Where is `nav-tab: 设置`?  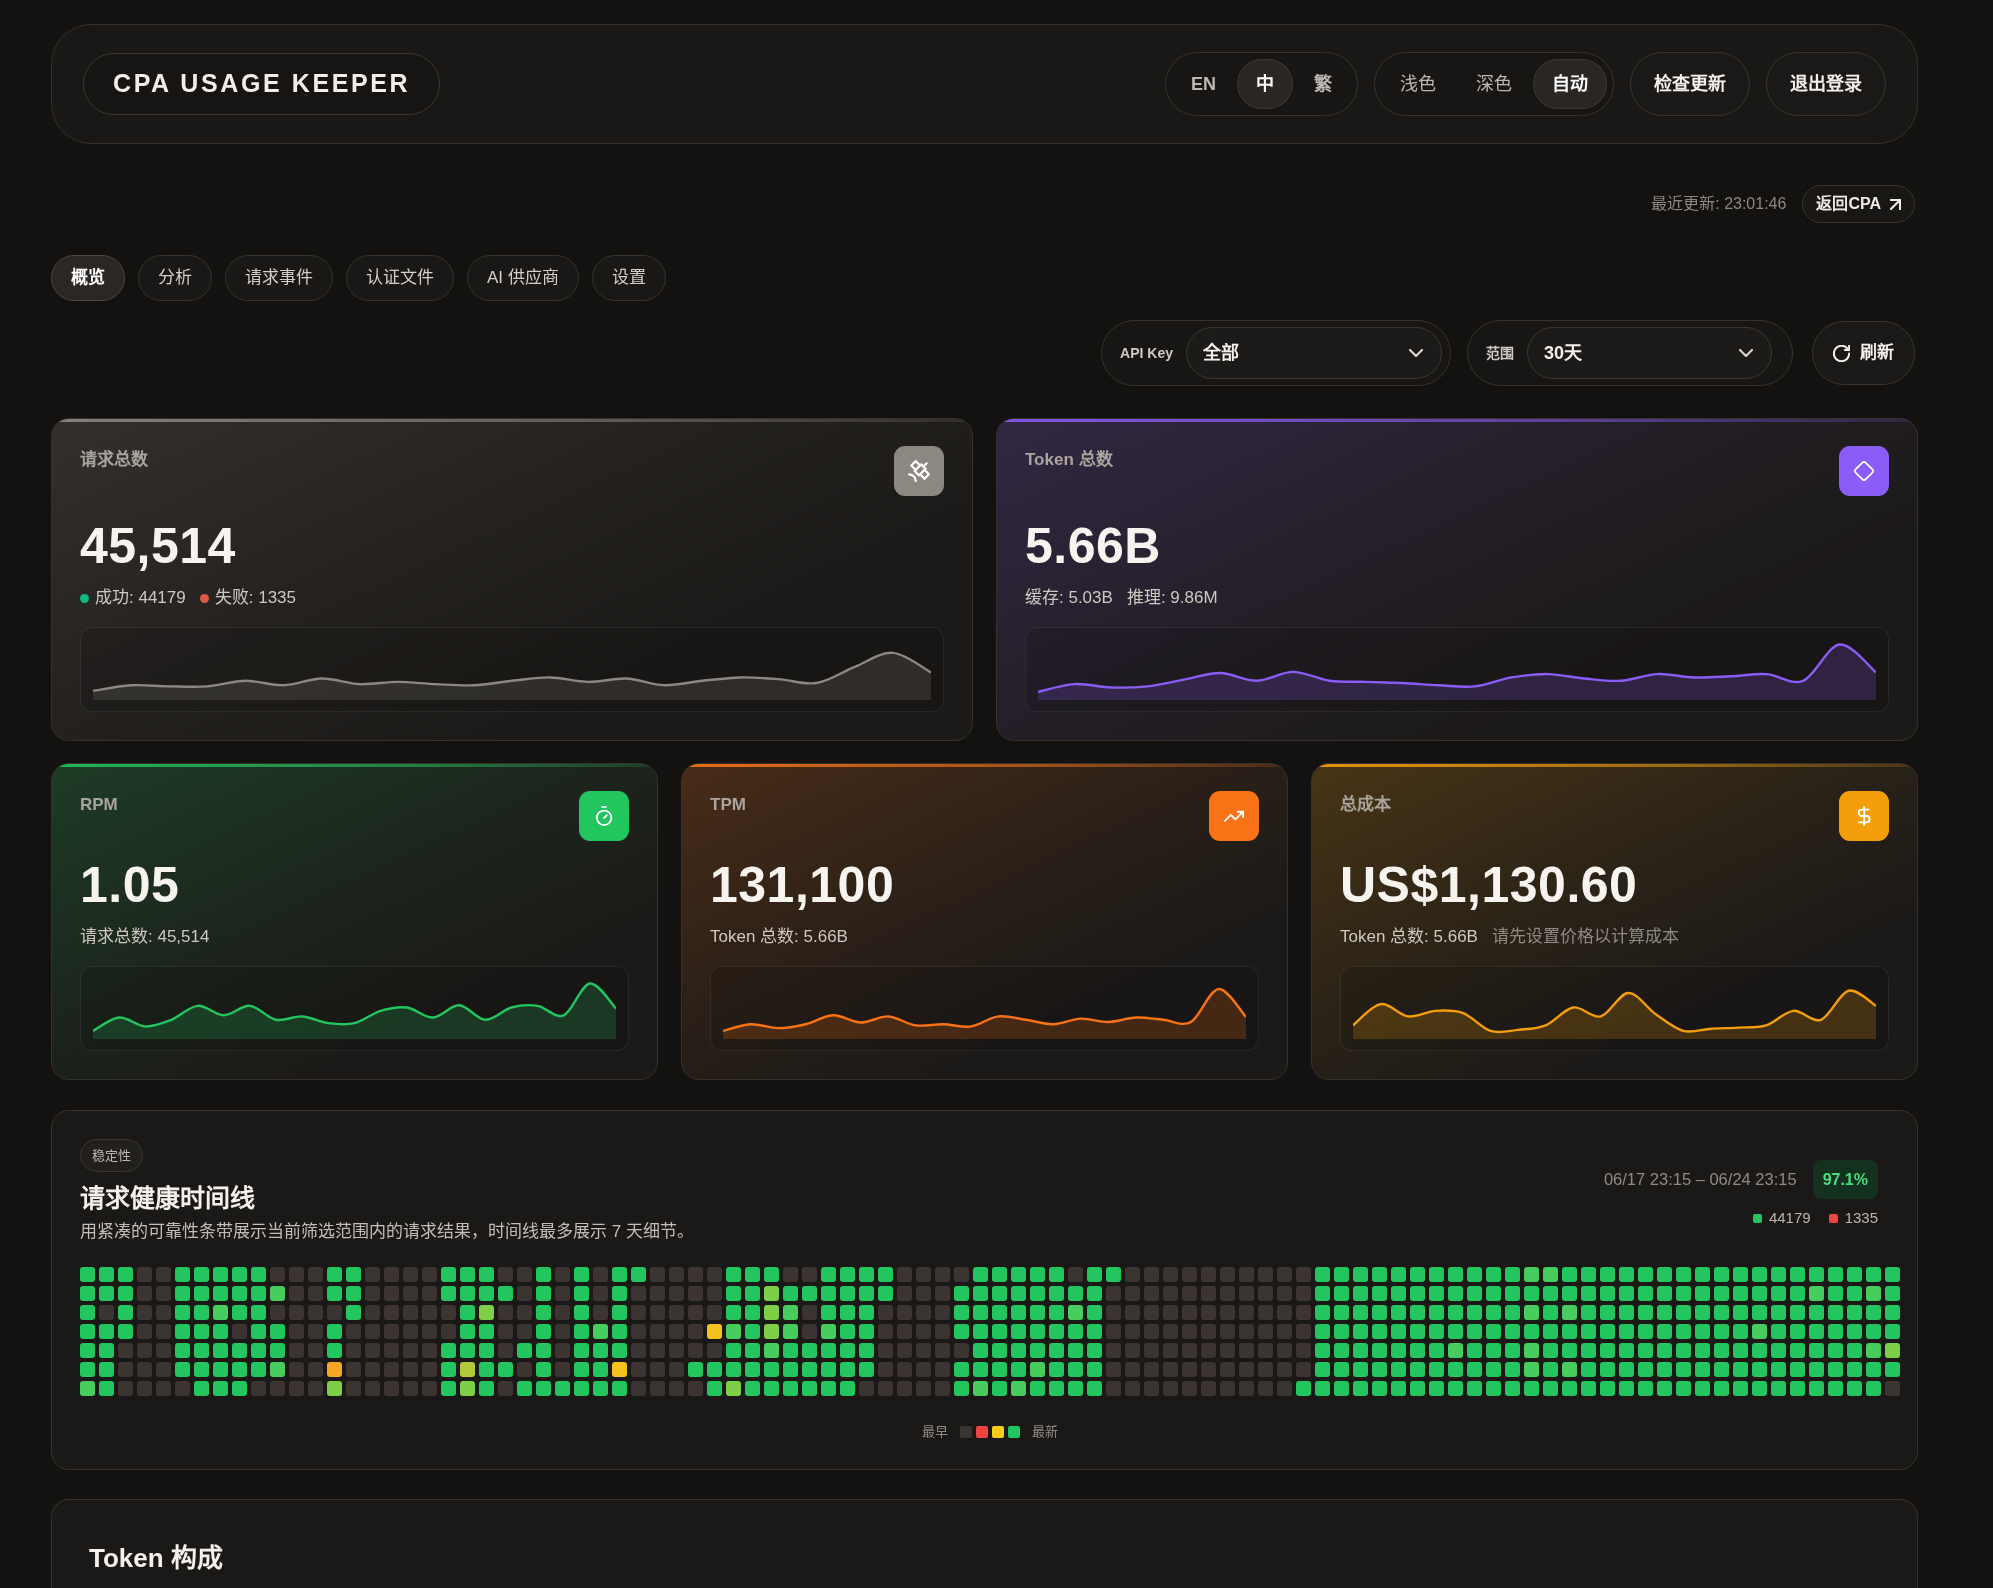 nav-tab: 设置 is located at coordinates (628, 278).